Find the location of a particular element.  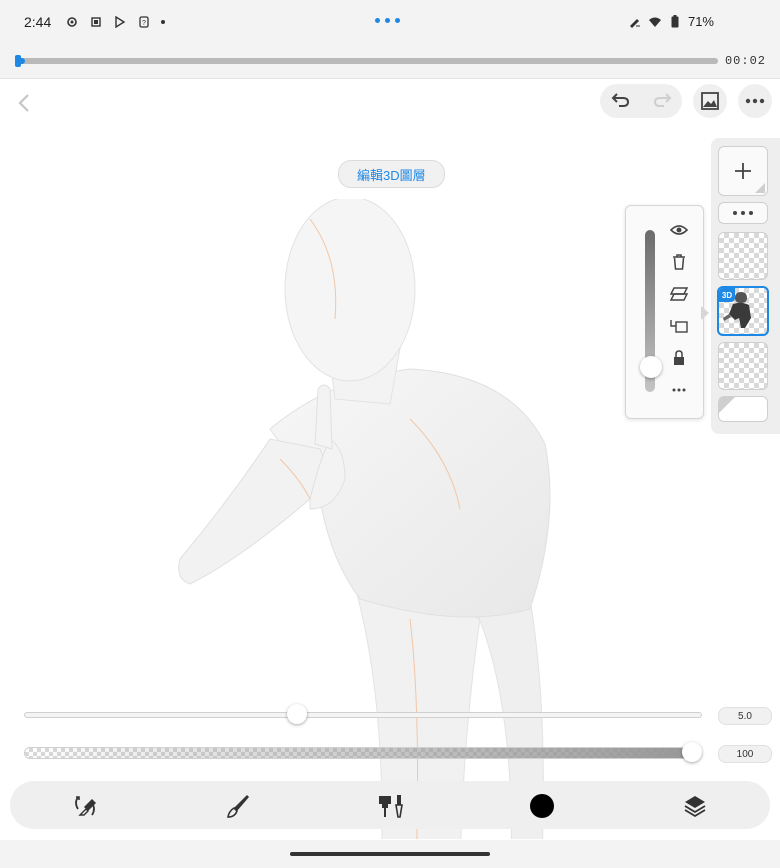

more-options-button is located at coordinates (755, 101).